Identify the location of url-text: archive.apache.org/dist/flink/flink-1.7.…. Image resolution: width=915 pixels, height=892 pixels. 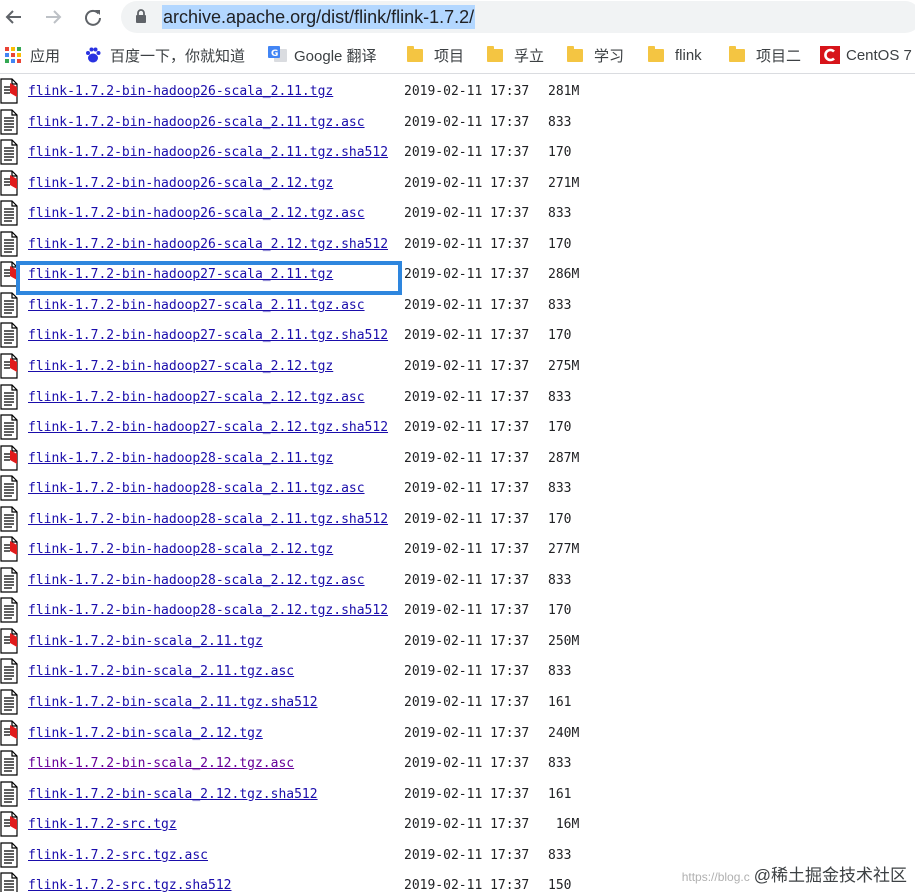
(319, 17).